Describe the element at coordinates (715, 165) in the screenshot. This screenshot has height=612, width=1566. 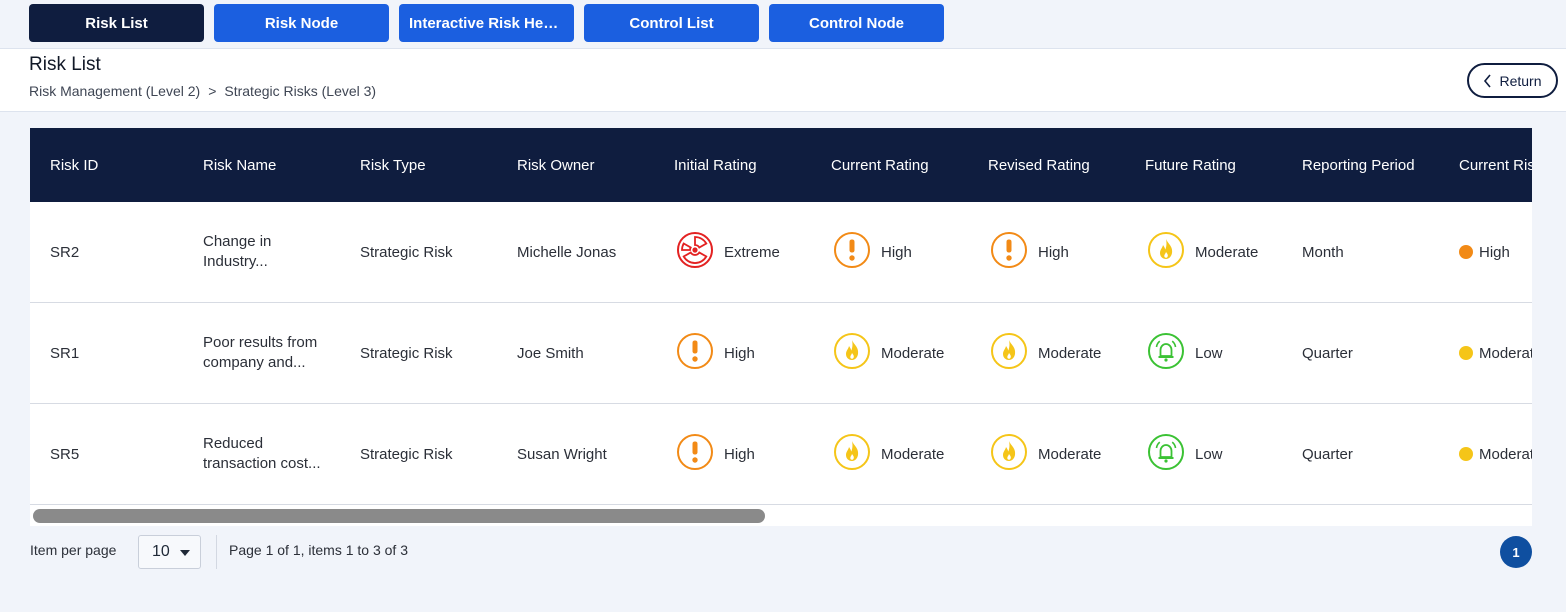
I see `column-header-initial-rating: Initial Rating` at that location.